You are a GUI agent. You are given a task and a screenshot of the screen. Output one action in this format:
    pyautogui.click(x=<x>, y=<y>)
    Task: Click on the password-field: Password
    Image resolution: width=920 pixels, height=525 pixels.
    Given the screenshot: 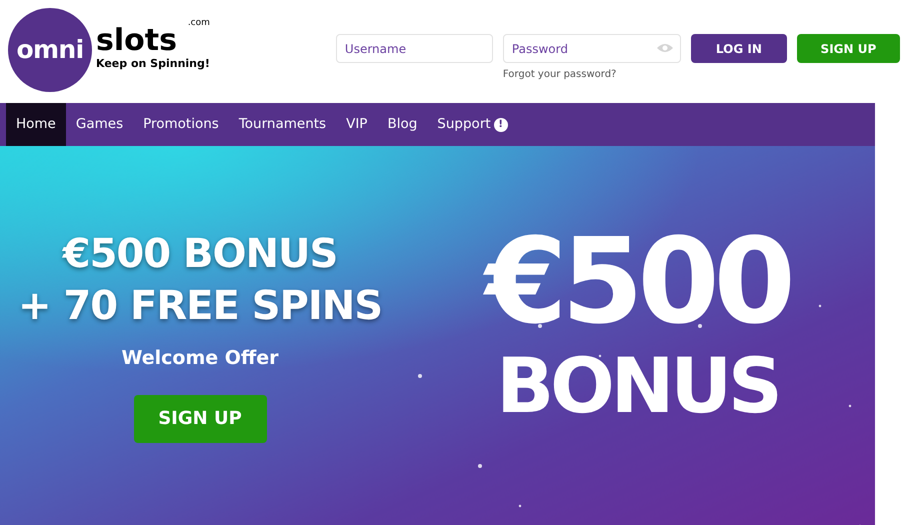 What is the action you would take?
    pyautogui.click(x=591, y=48)
    